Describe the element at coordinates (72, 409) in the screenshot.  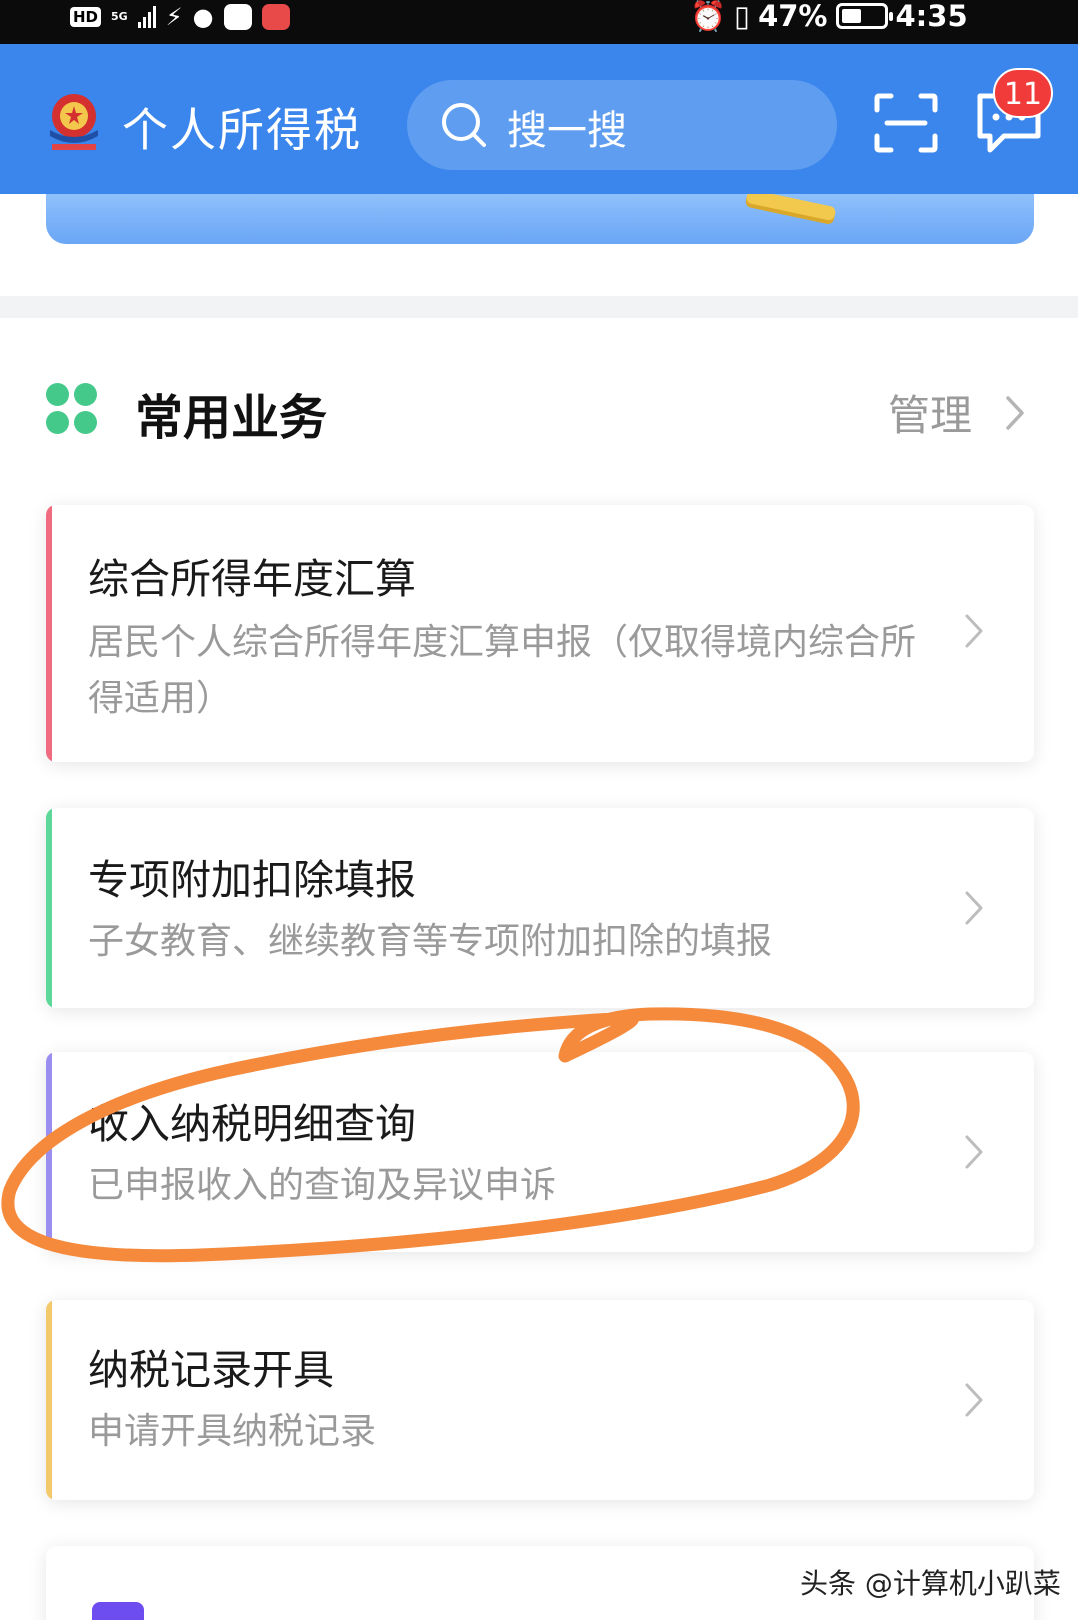
I see `grid-icon` at that location.